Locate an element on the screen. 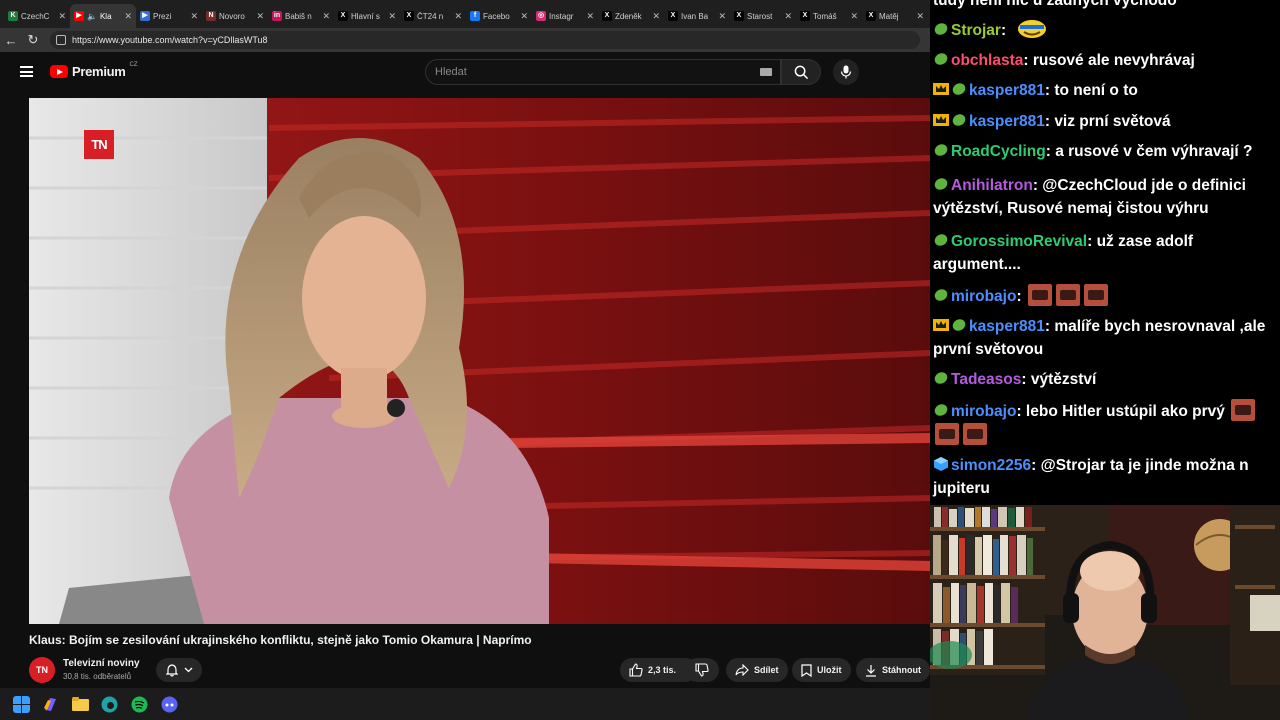 The image size is (1280, 720). browser-tab: N Novoro ✕ is located at coordinates (235, 16).